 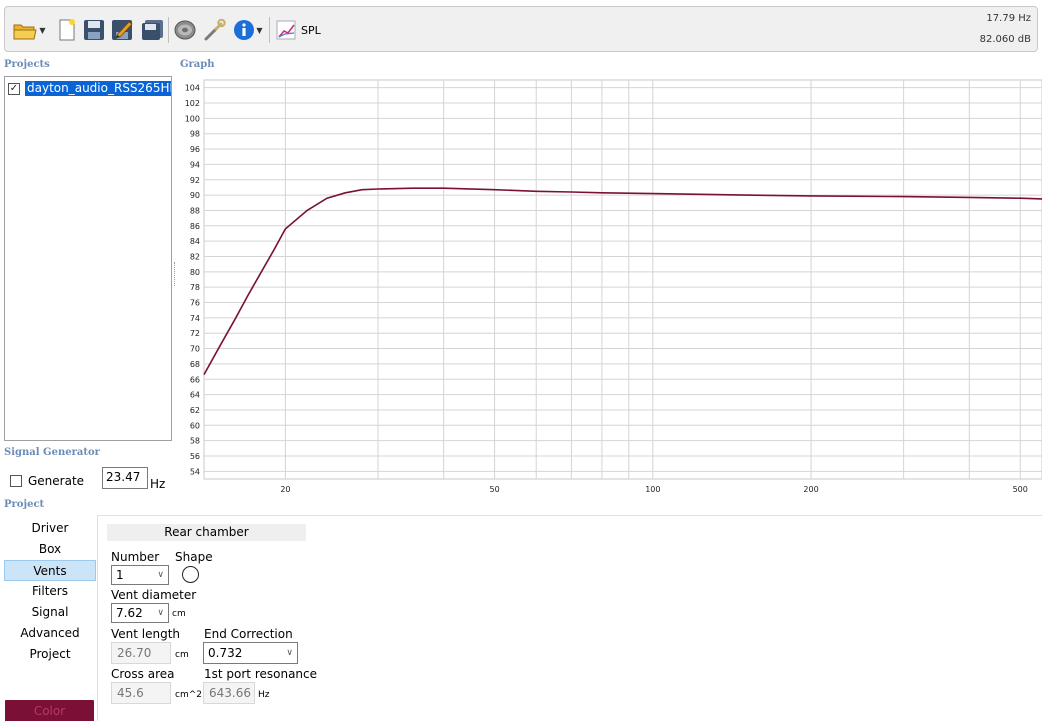 I want to click on nav-item-advanced: Advanced, so click(x=50, y=633).